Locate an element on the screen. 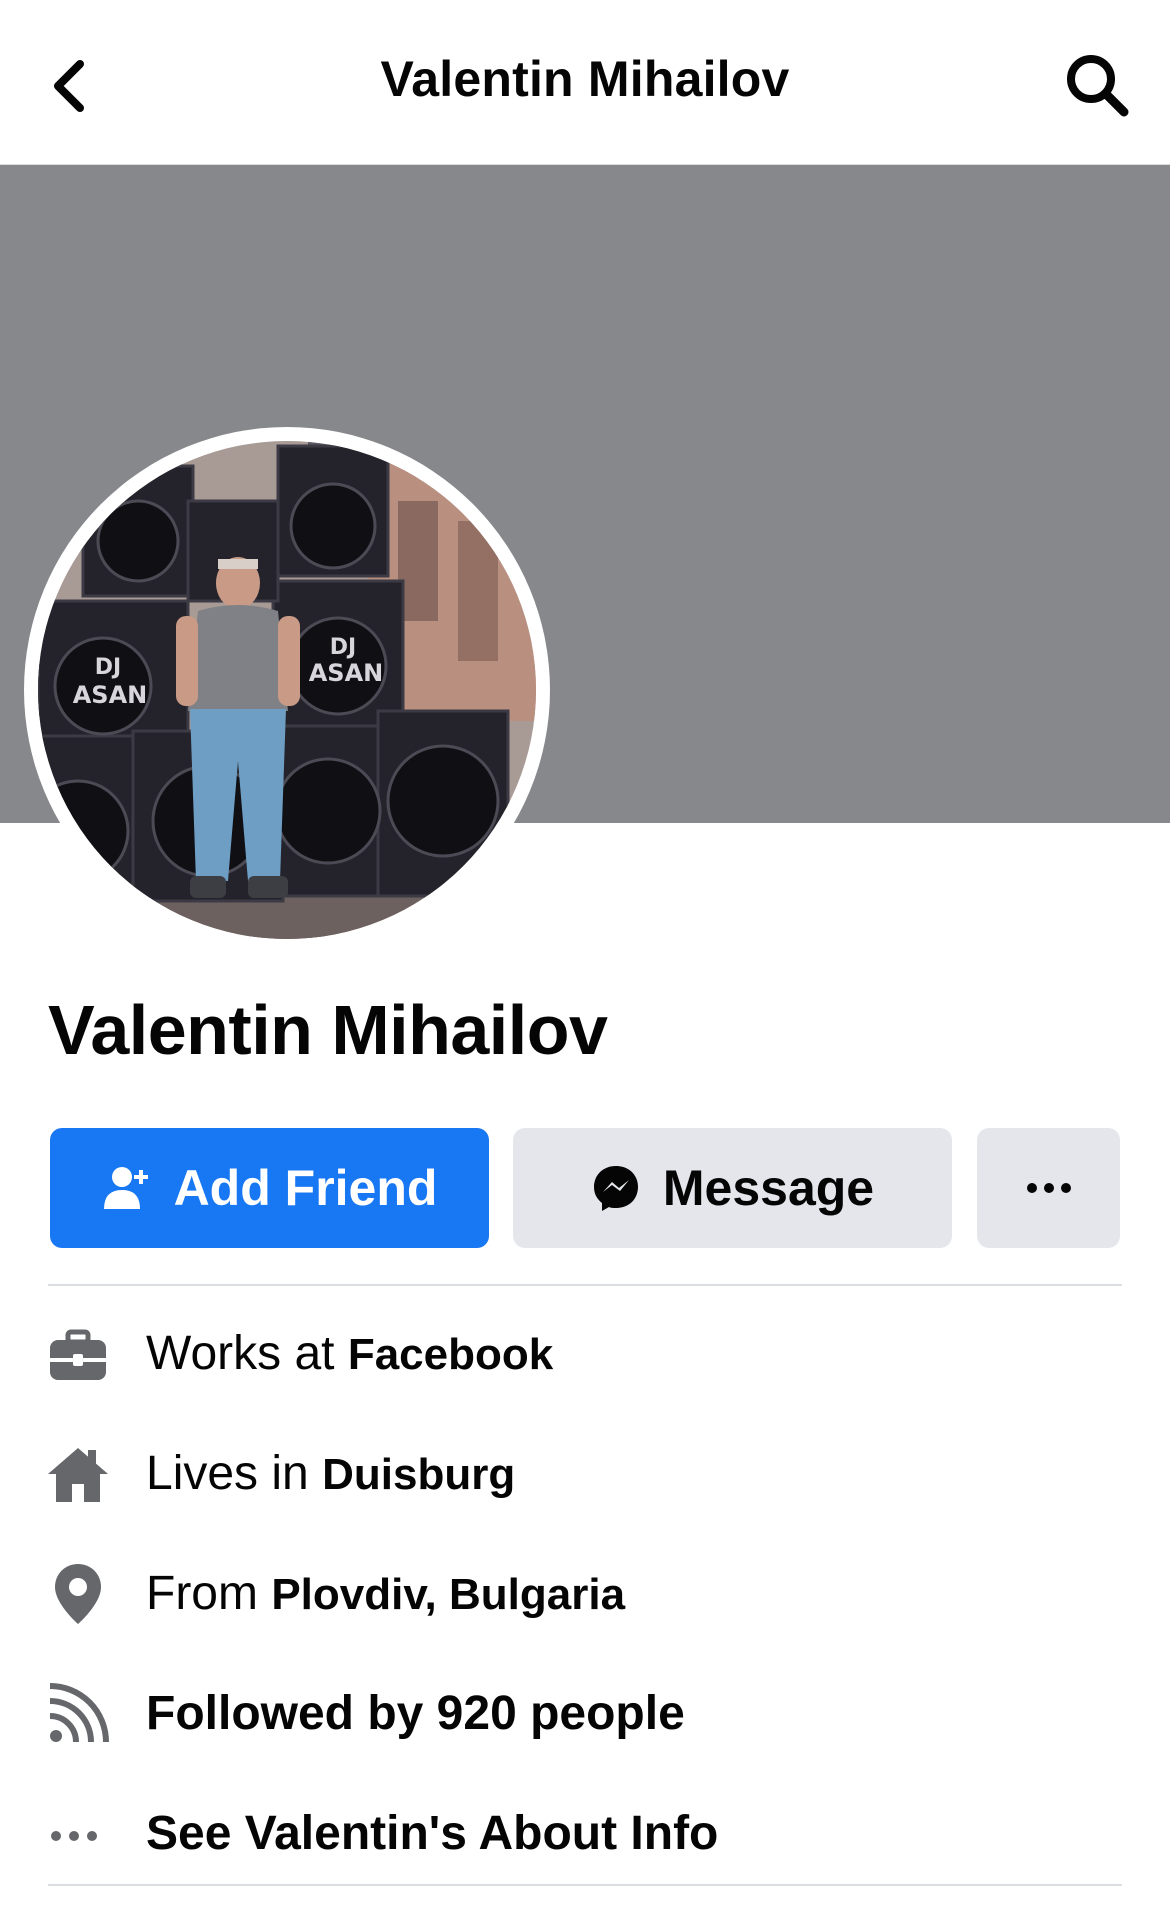 The image size is (1170, 1919). about-info-text: See Valentin's About Info is located at coordinates (432, 1833).